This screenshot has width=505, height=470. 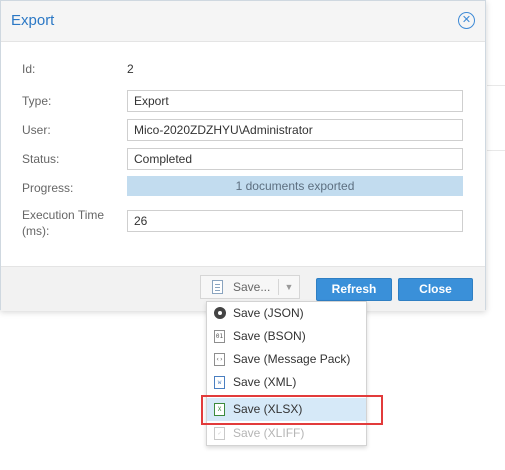 What do you see at coordinates (269, 336) in the screenshot?
I see `menu-item-label: Save (BSON)` at bounding box center [269, 336].